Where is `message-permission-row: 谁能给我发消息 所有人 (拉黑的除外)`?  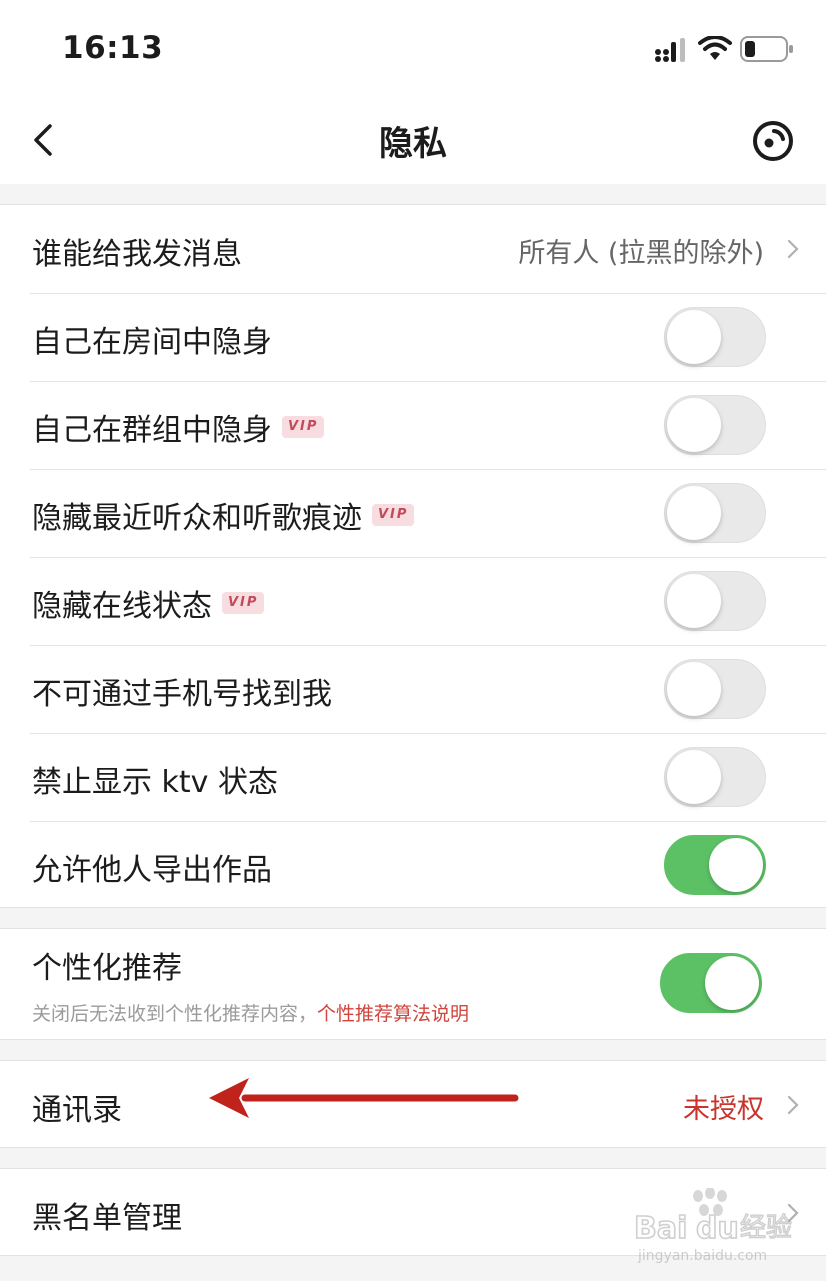 message-permission-row: 谁能给我发消息 所有人 (拉黑的除外) is located at coordinates (428, 249).